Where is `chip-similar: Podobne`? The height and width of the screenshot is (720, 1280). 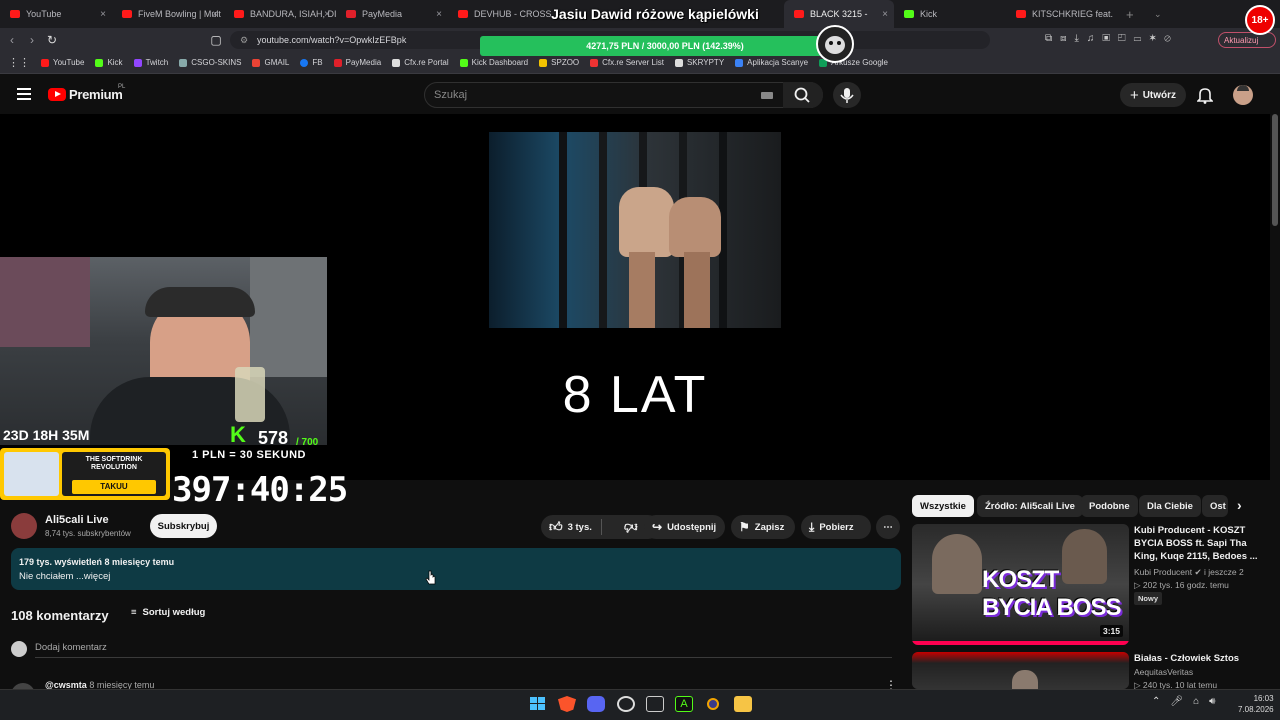 chip-similar: Podobne is located at coordinates (1109, 506).